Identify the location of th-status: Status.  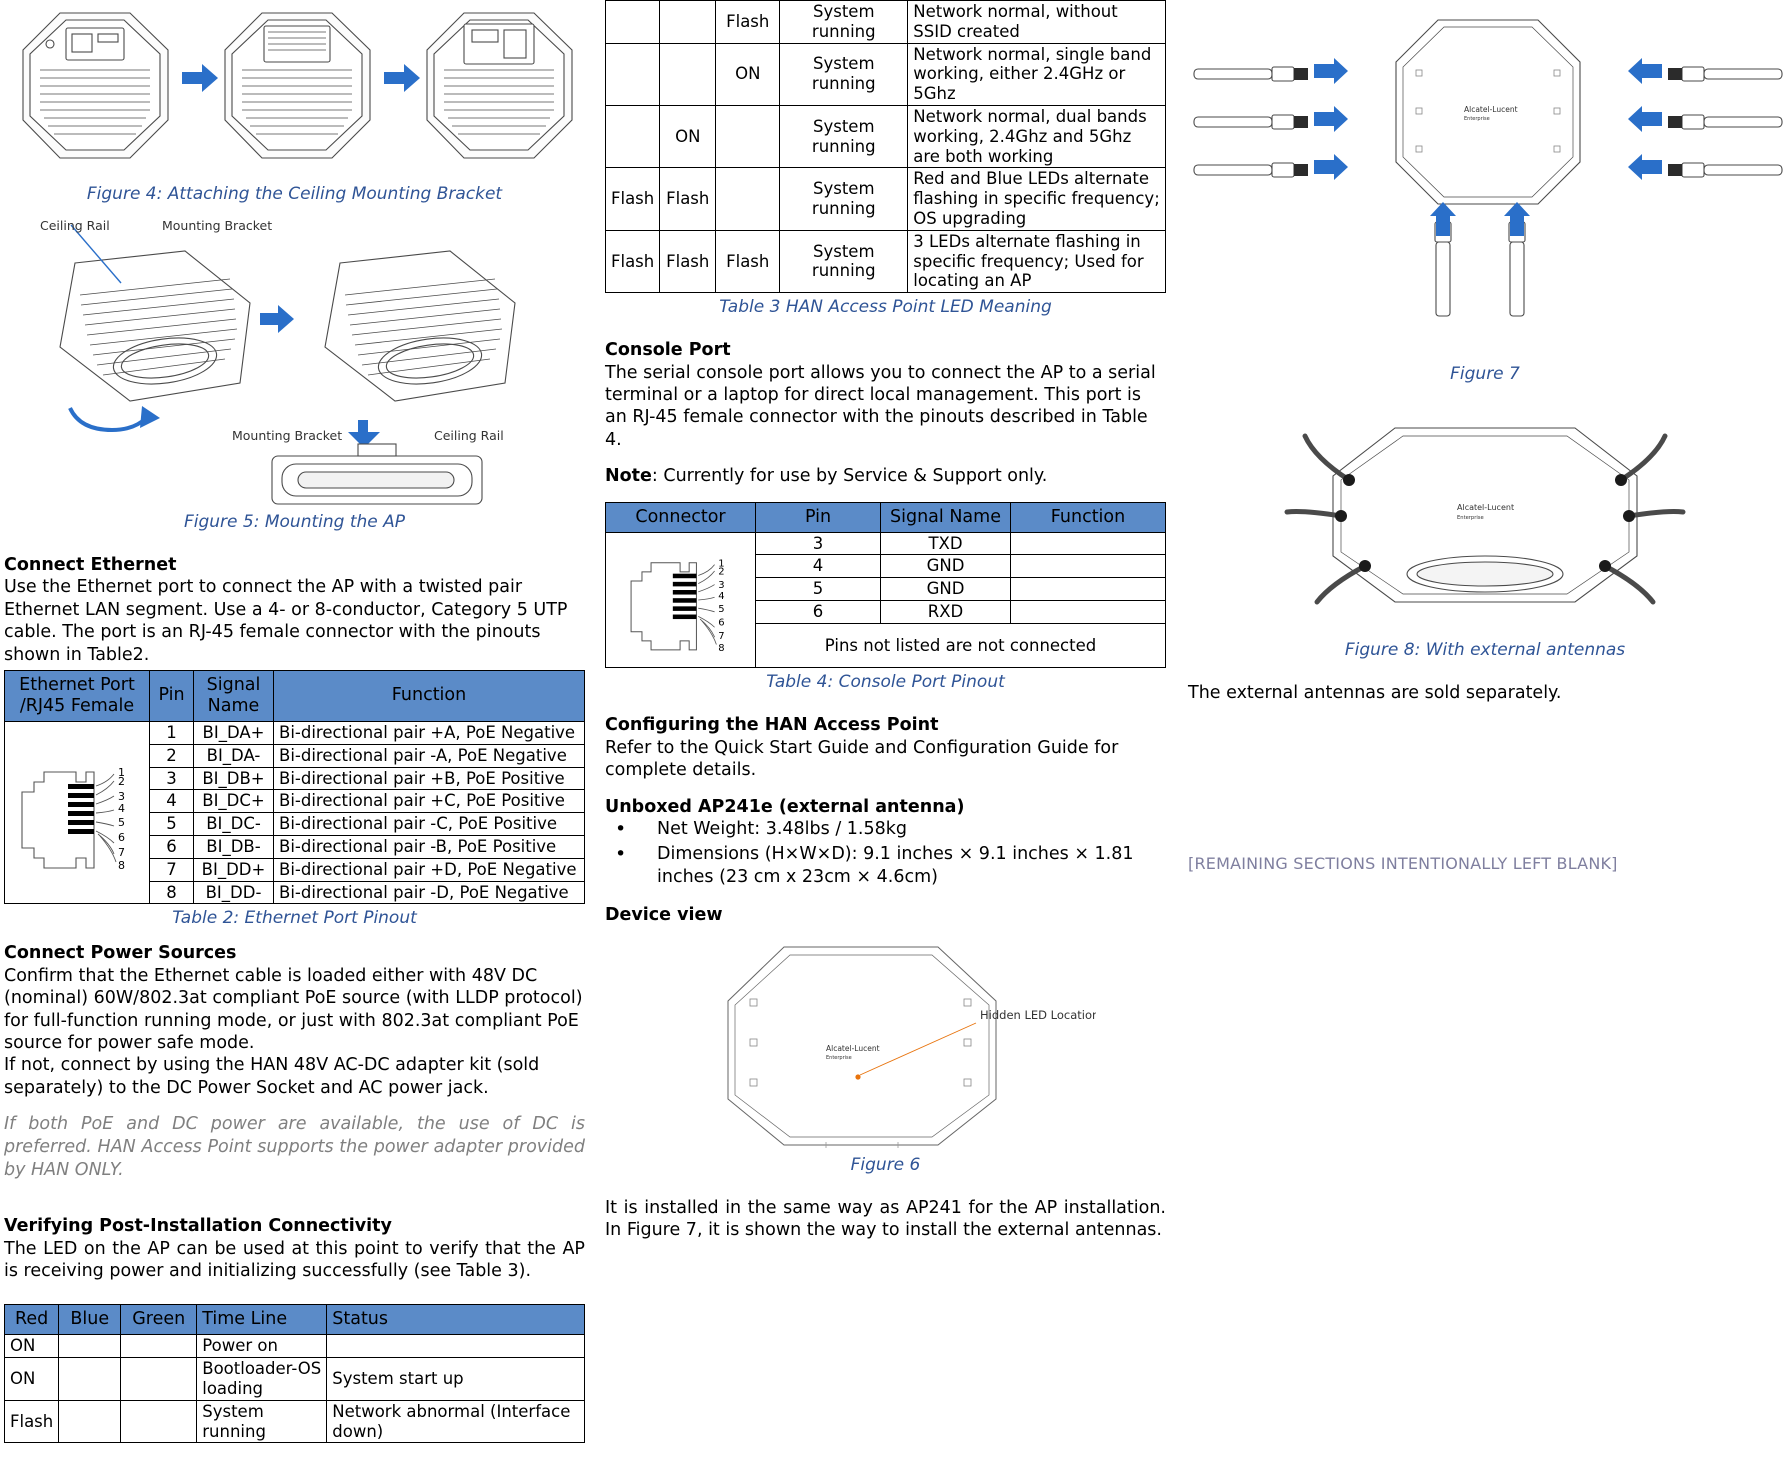
(455, 1320).